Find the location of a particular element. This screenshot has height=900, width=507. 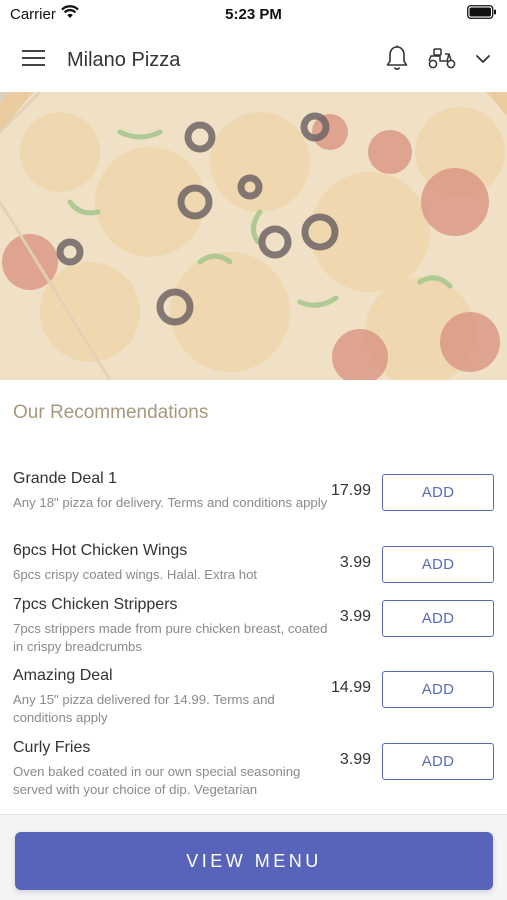

menu-button is located at coordinates (34, 60).